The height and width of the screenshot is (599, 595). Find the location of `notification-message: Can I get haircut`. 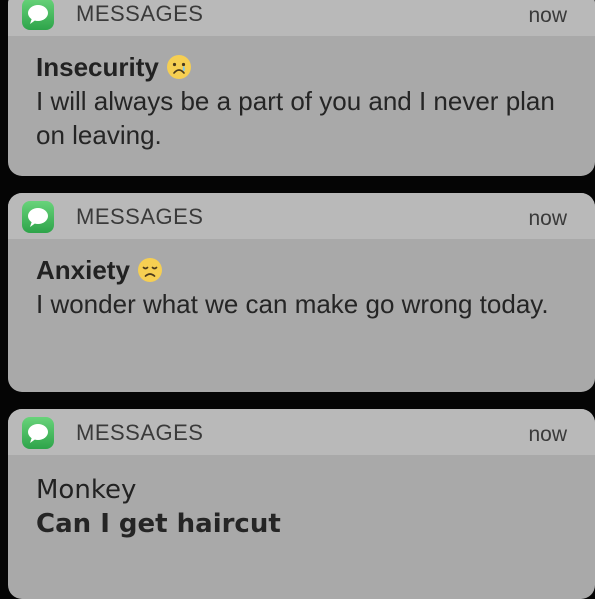

notification-message: Can I get haircut is located at coordinates (158, 524).